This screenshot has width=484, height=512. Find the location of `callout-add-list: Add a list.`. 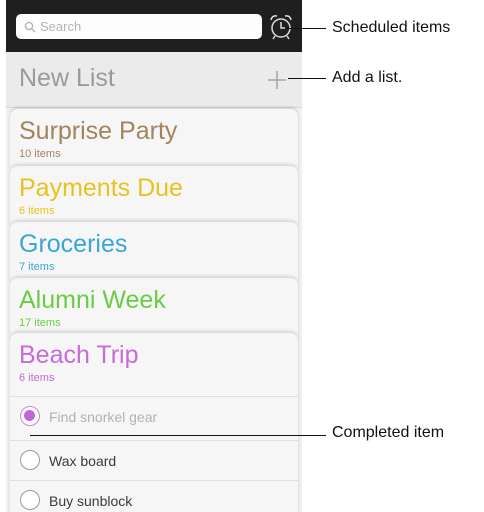

callout-add-list: Add a list. is located at coordinates (367, 77).